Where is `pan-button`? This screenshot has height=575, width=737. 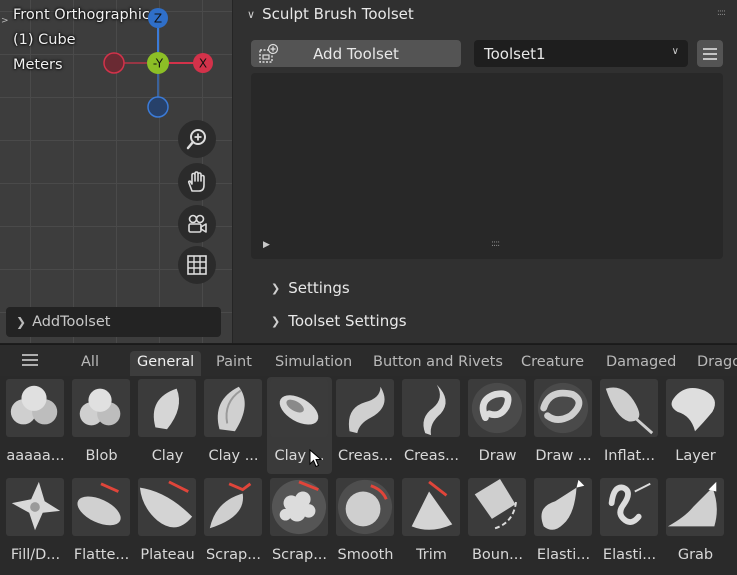 pan-button is located at coordinates (197, 182).